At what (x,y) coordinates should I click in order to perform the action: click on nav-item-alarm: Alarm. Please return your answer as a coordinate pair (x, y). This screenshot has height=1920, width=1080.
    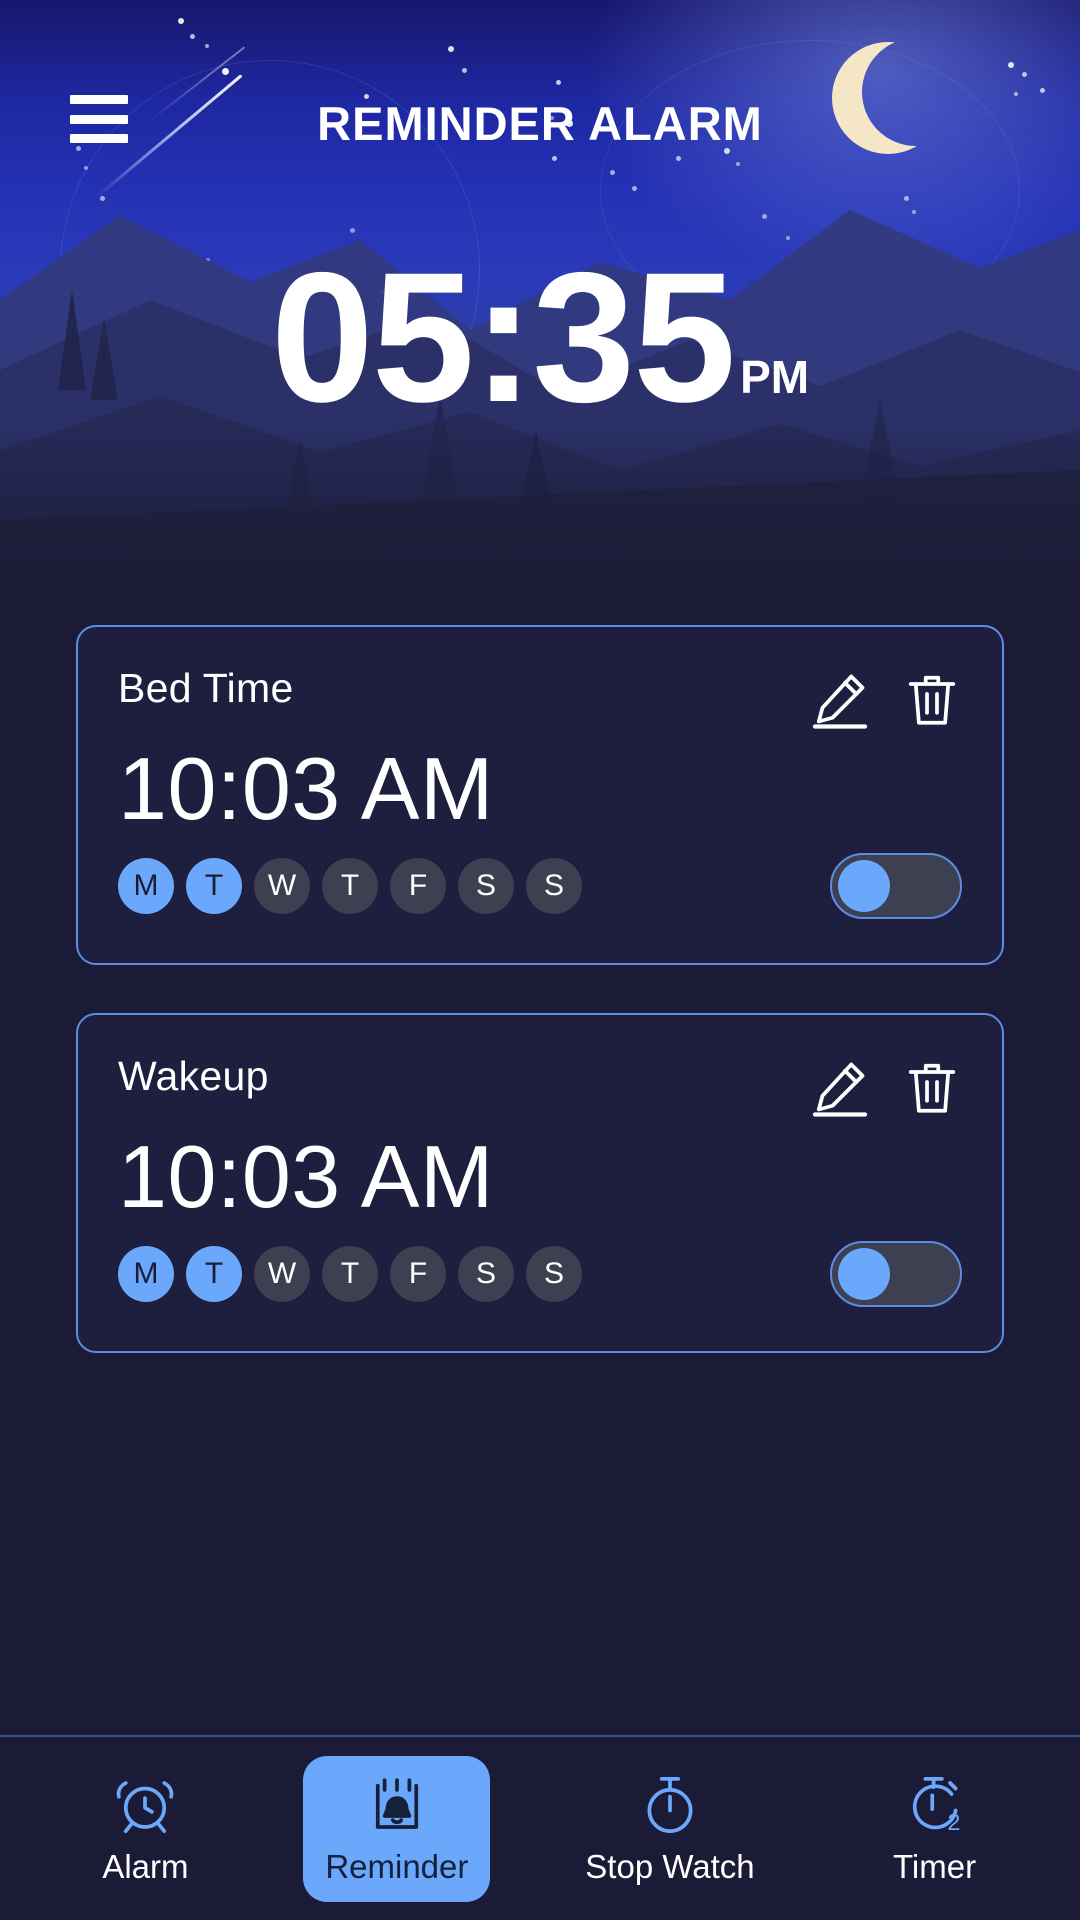
    Looking at the image, I should click on (145, 1829).